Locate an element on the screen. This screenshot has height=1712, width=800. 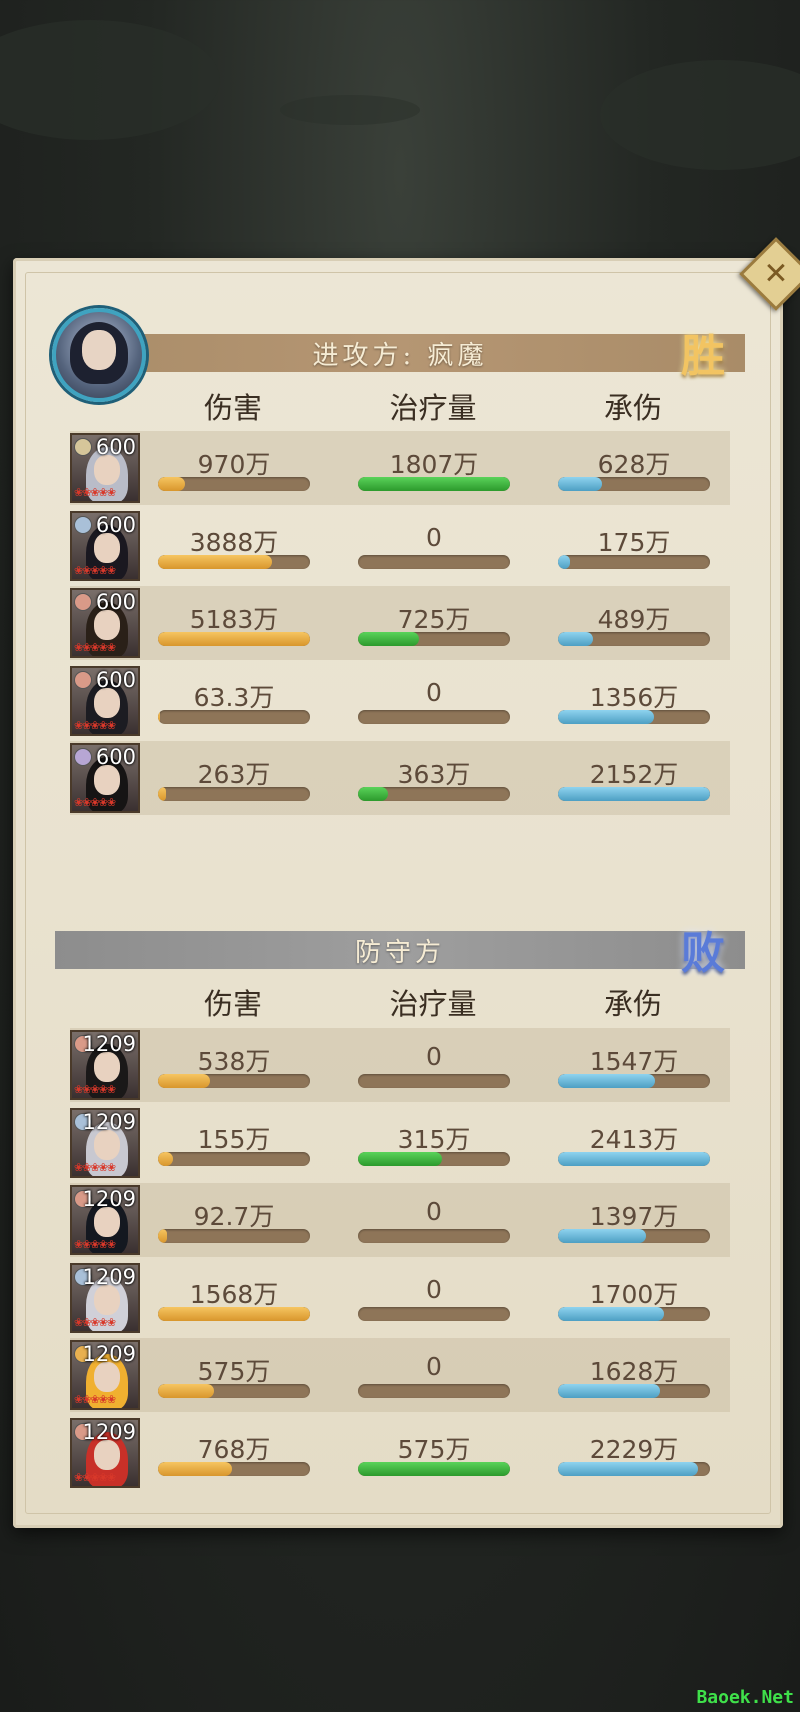
attacker-hero-row: 600 ❀❀❀❀❀ 63.3万 0 1356万 is located at coordinates (400, 701).